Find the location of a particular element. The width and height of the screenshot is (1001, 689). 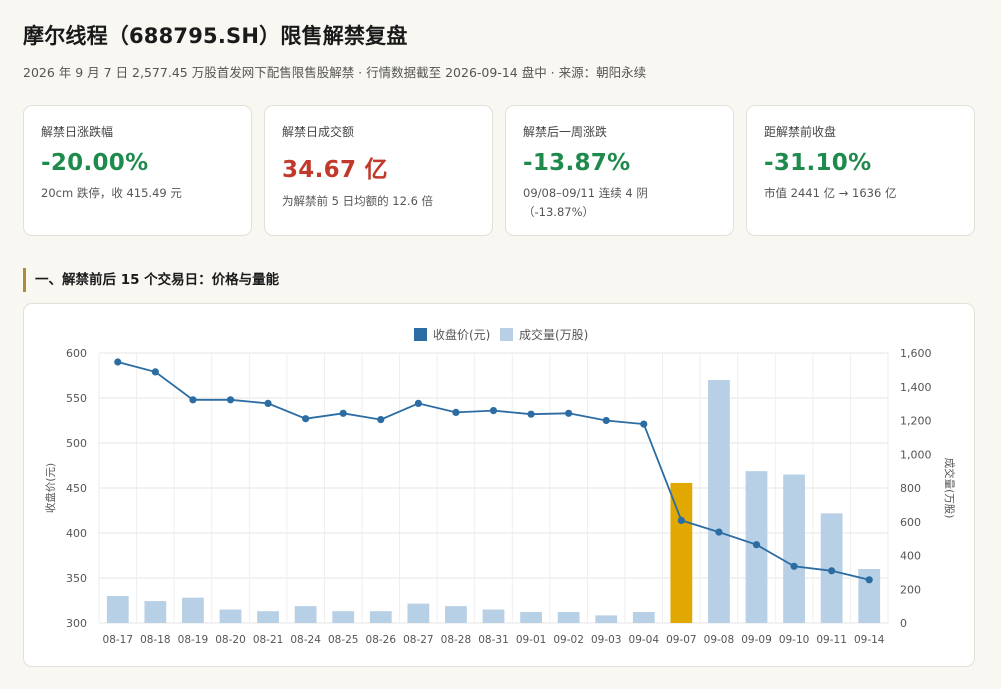

kpi-note: 09/08–09/11 连续 4 阴（-13.87%） is located at coordinates (585, 202).